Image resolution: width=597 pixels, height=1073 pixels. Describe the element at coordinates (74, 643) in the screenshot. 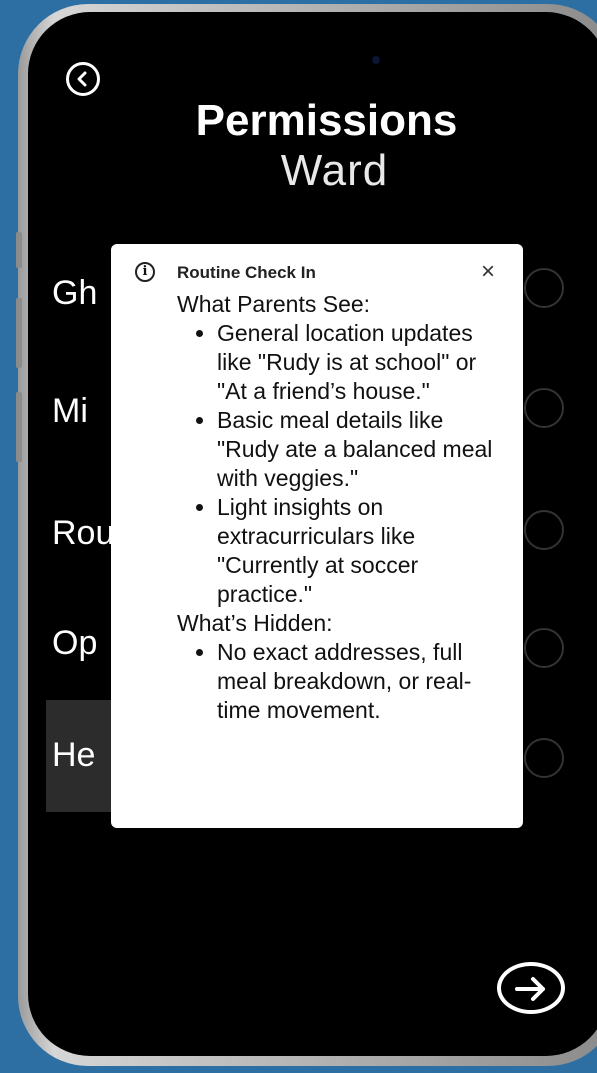

I see `option-label: Op` at that location.